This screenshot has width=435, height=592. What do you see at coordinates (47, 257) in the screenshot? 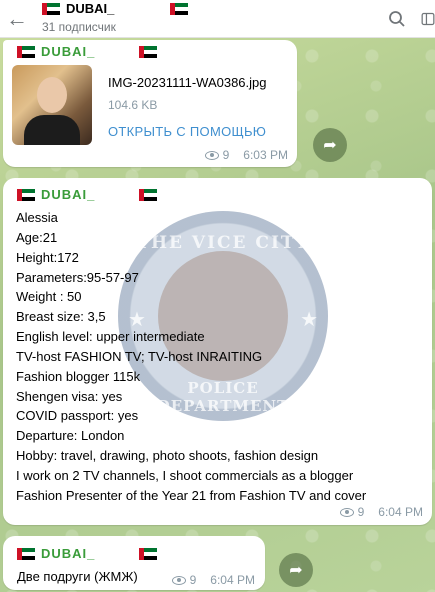
I see `text-line: Height:172` at bounding box center [47, 257].